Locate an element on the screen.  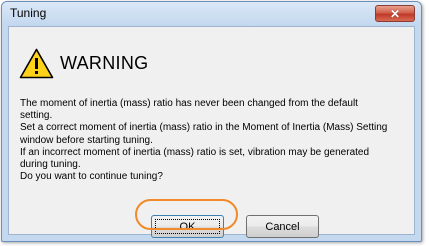
message-line: during tuning. is located at coordinates (50, 165).